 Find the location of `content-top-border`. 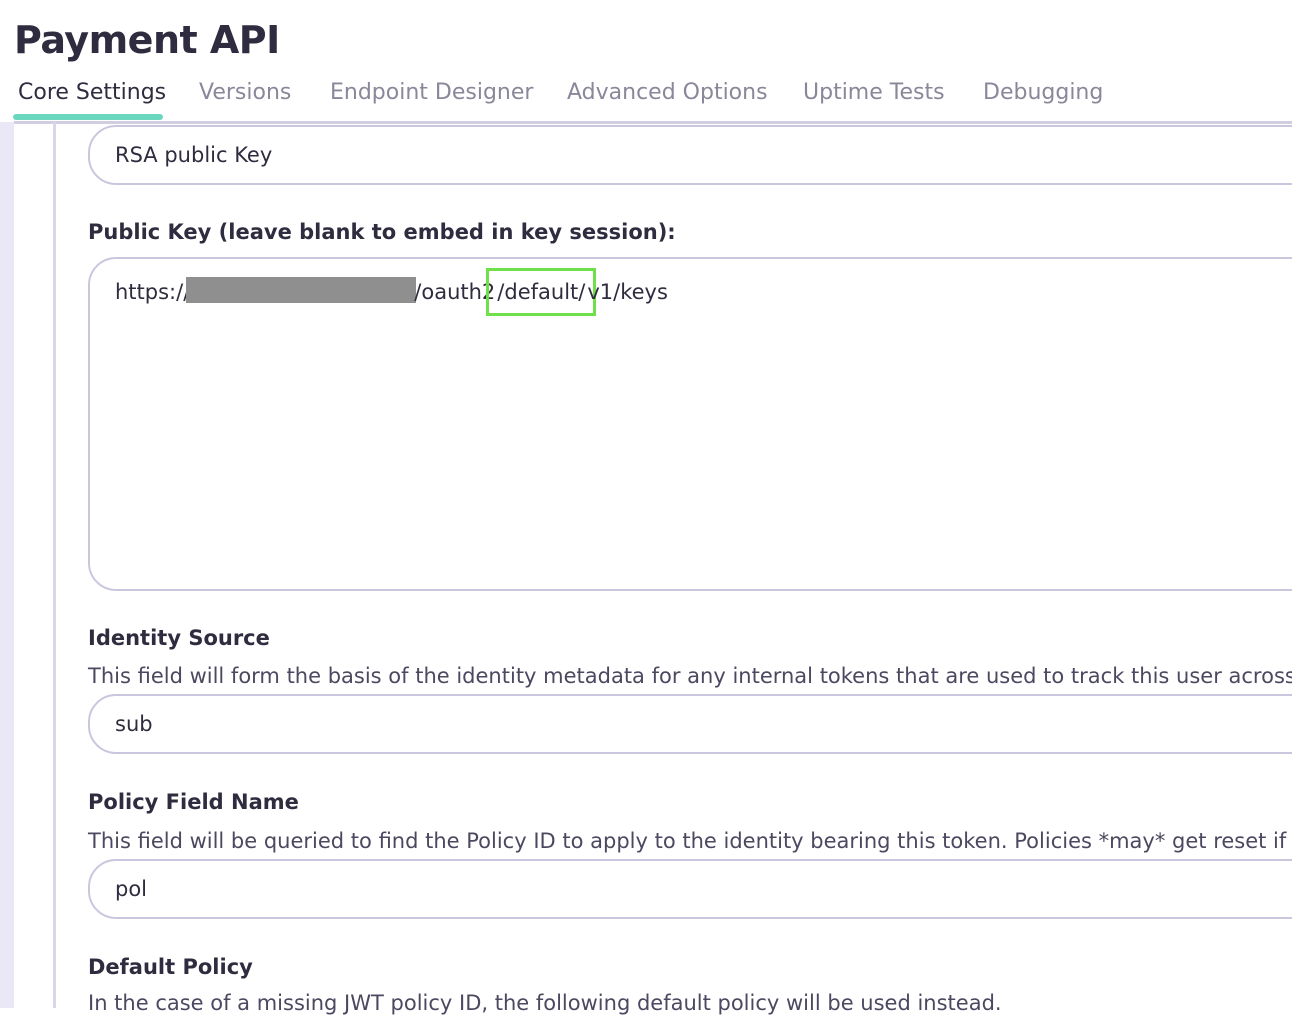

content-top-border is located at coordinates (653, 122).